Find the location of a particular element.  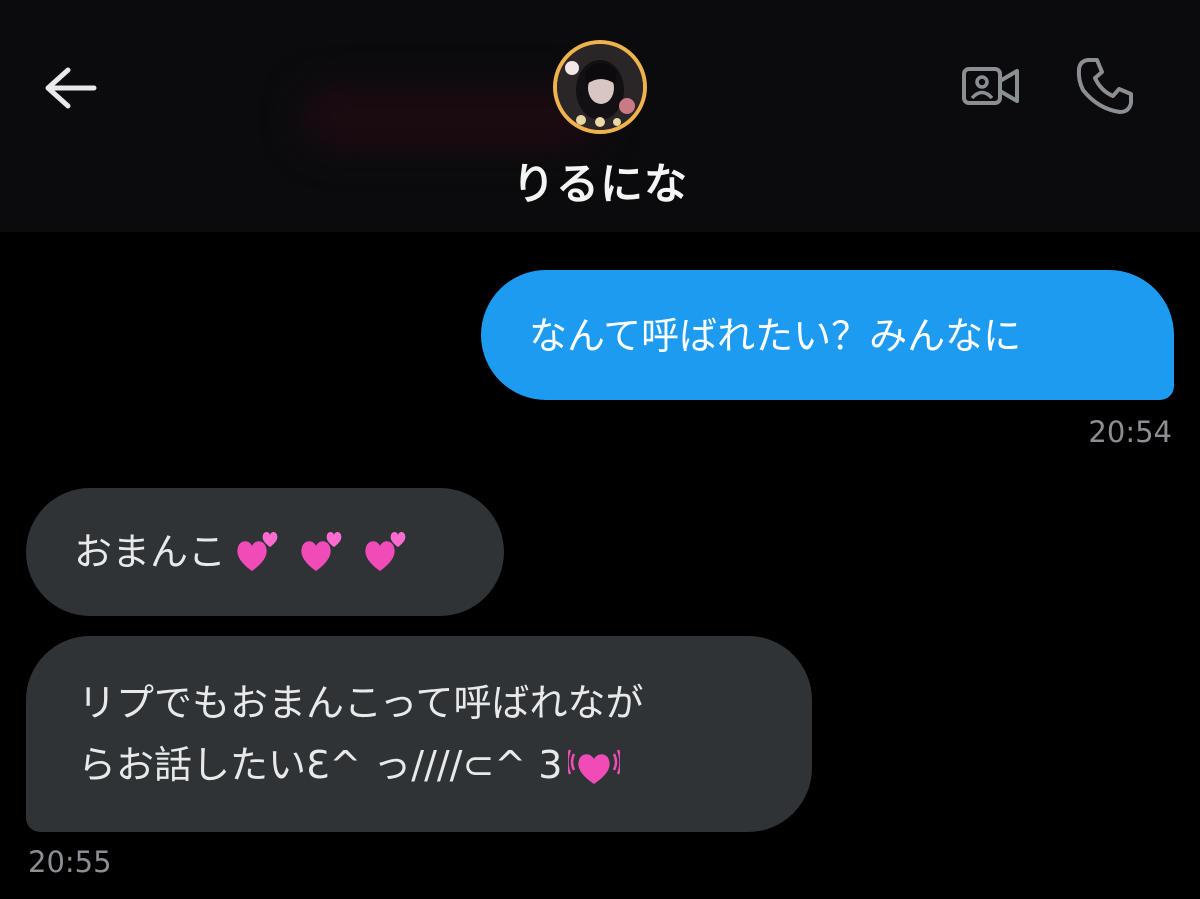

avatar-photo is located at coordinates (600, 87).